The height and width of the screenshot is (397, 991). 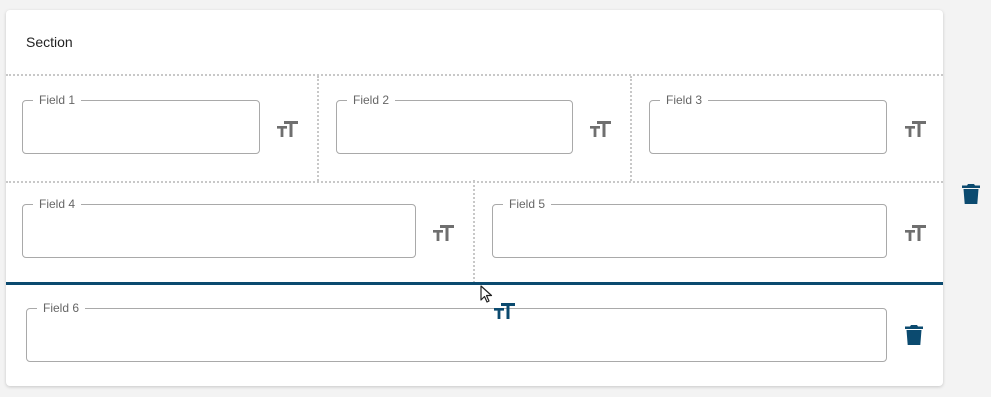 I want to click on field-4-input: Field 4, so click(x=219, y=227).